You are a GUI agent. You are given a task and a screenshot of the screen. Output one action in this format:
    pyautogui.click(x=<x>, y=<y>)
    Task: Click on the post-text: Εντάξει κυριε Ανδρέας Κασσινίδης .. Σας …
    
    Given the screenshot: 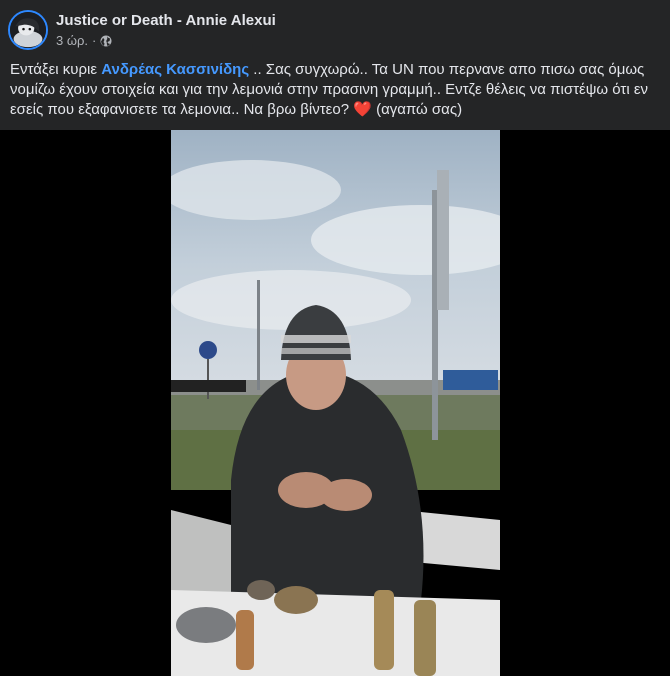 What is the action you would take?
    pyautogui.click(x=335, y=90)
    